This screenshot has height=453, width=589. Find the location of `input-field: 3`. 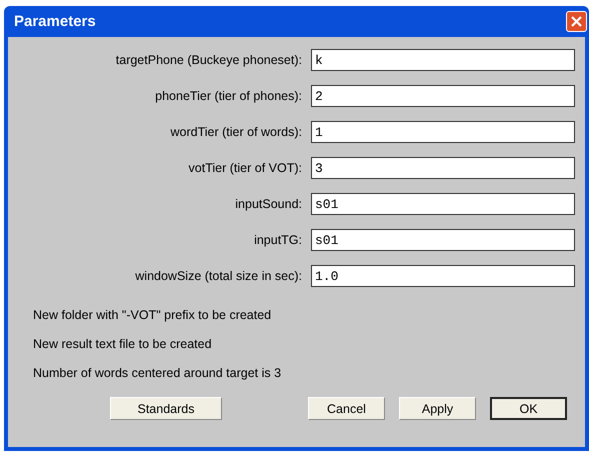

input-field: 3 is located at coordinates (443, 168).